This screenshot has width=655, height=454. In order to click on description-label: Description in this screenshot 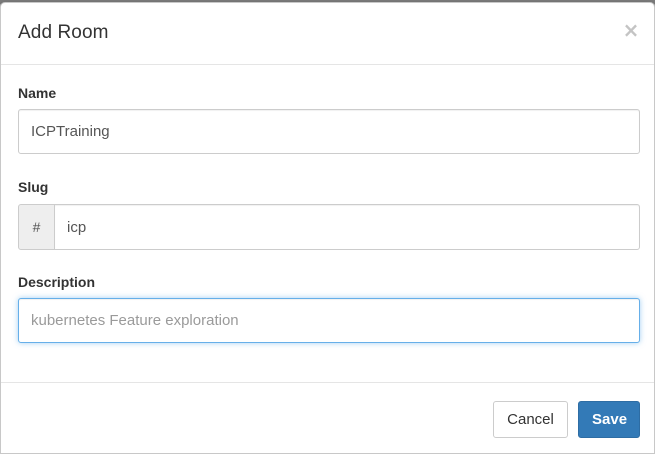, I will do `click(57, 282)`.